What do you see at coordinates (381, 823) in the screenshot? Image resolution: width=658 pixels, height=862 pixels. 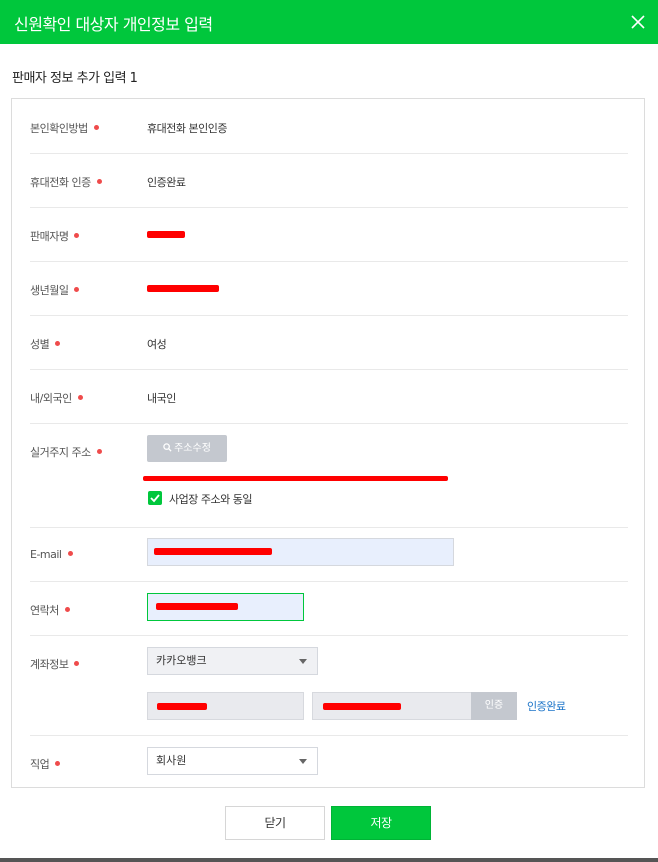 I see `save-button: 저장` at bounding box center [381, 823].